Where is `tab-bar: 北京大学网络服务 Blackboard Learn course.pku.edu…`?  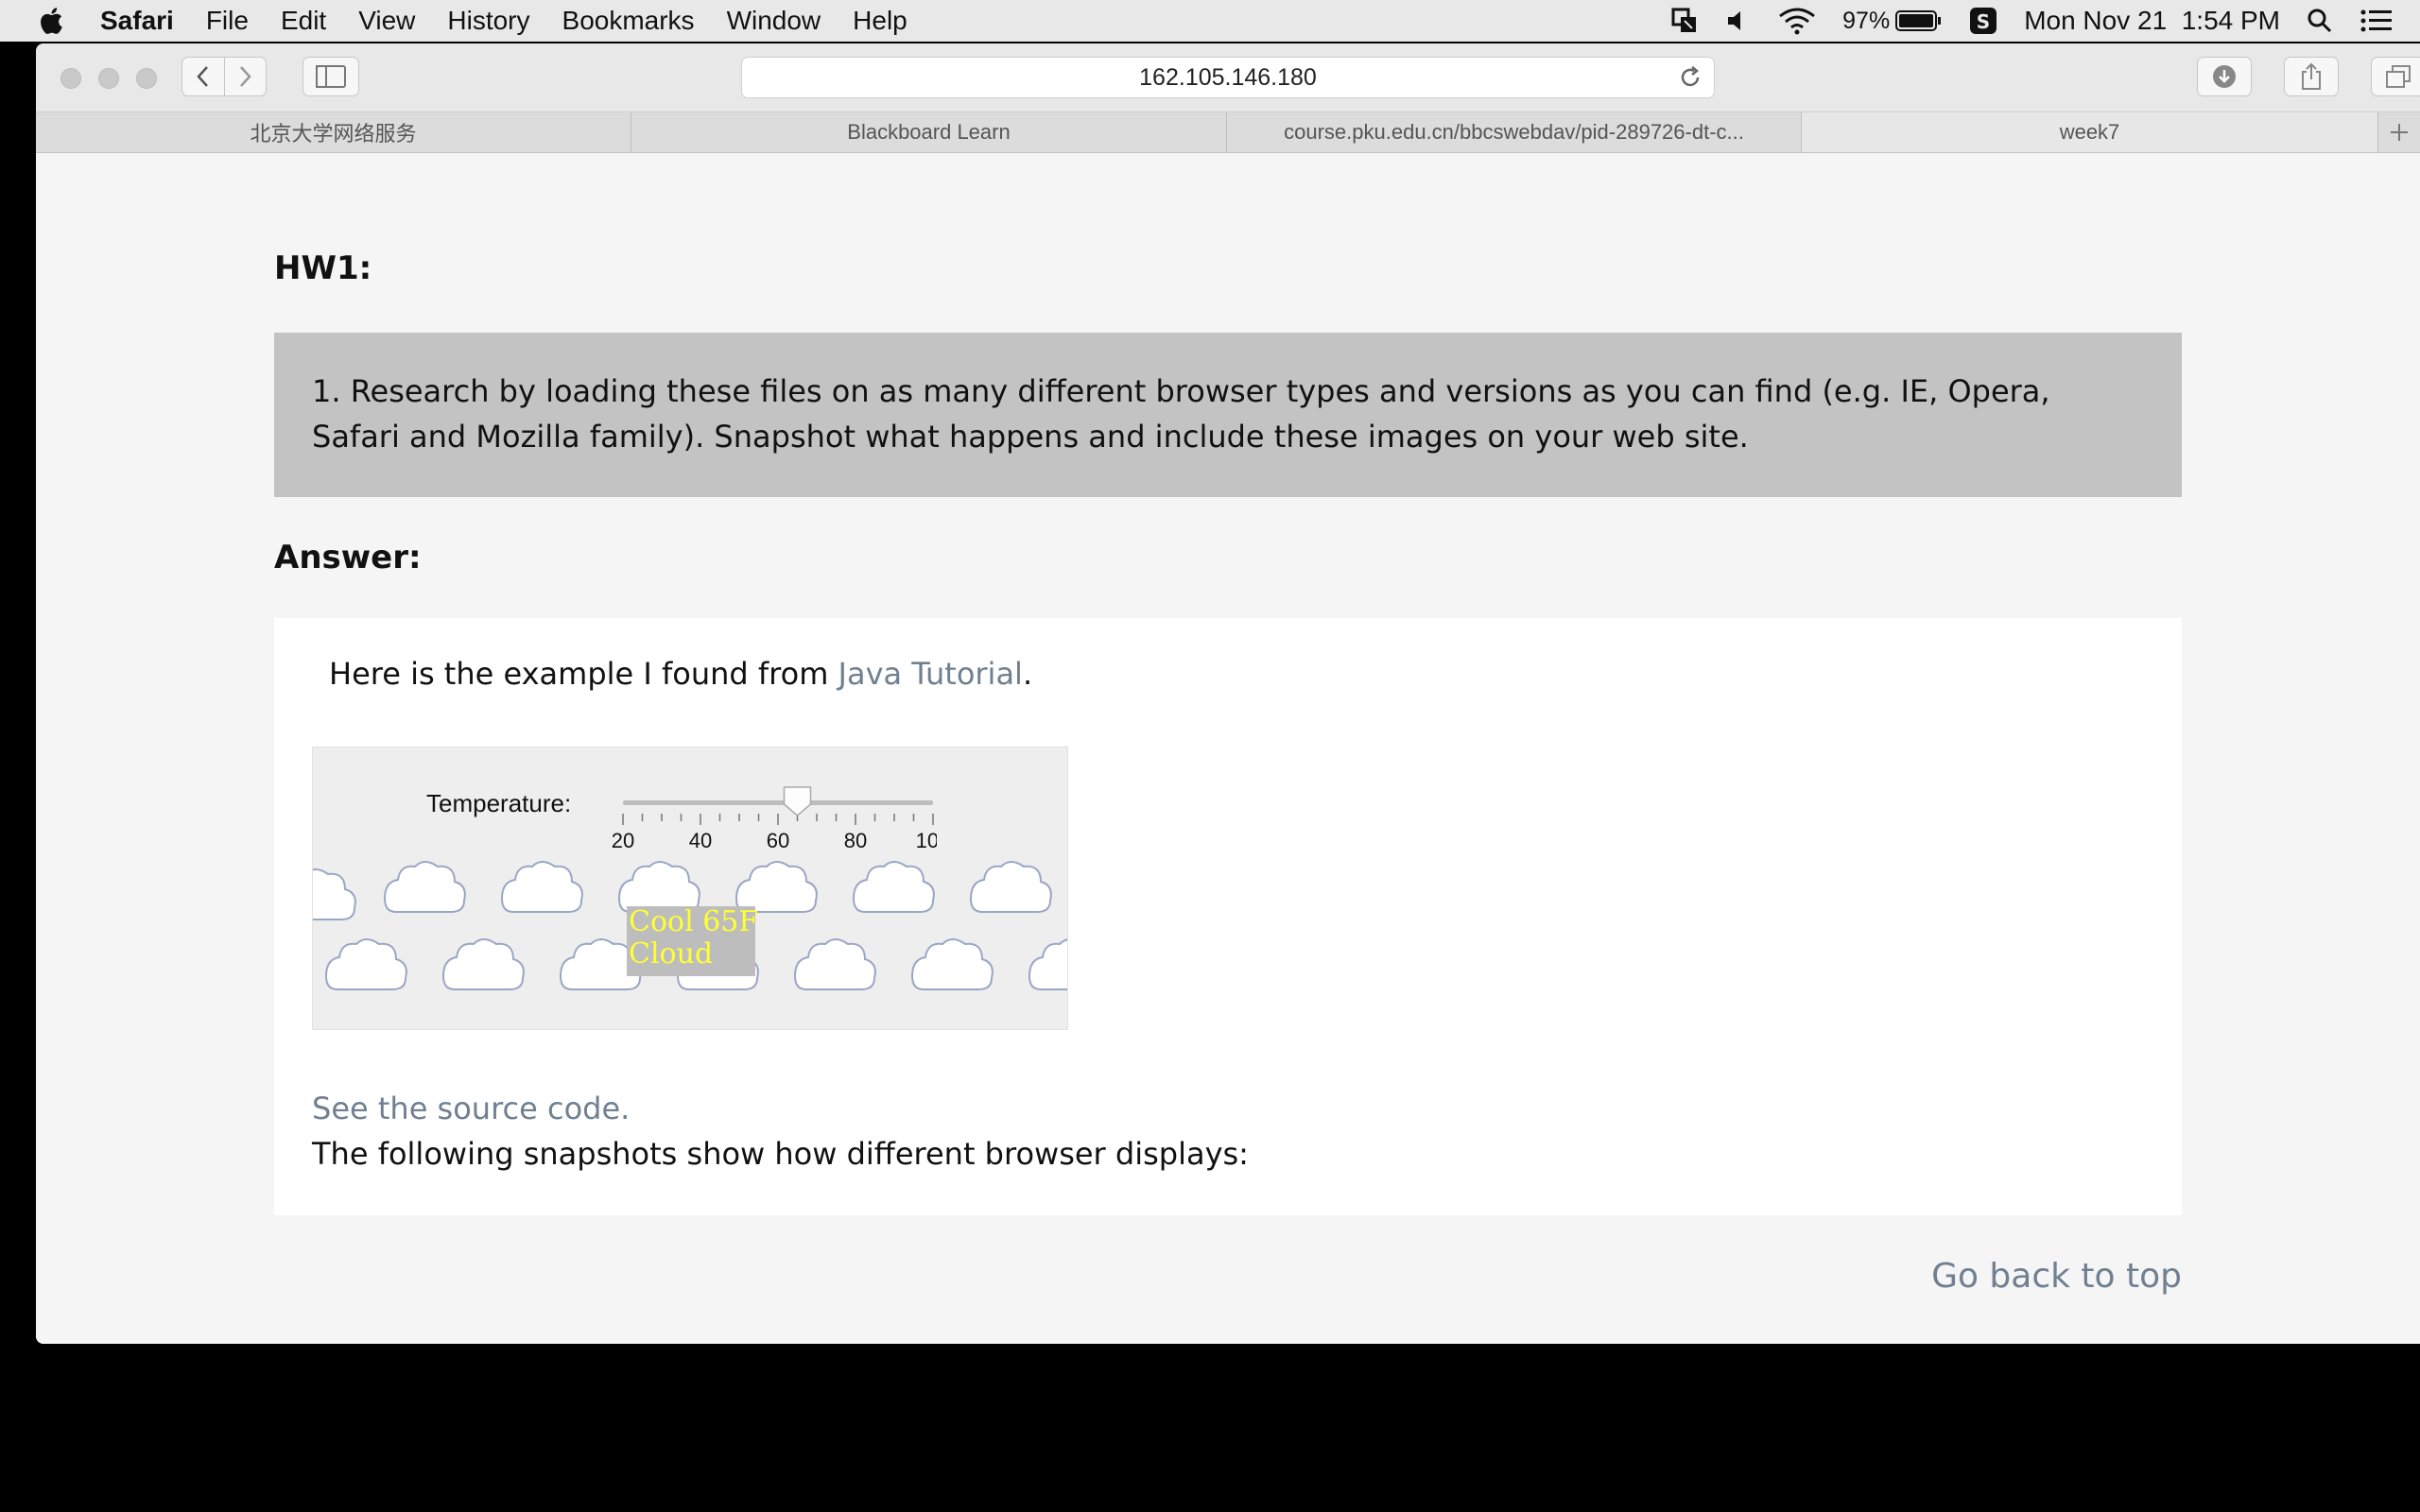 tab-bar: 北京大学网络服务 Blackboard Learn course.pku.edu… is located at coordinates (1228, 132).